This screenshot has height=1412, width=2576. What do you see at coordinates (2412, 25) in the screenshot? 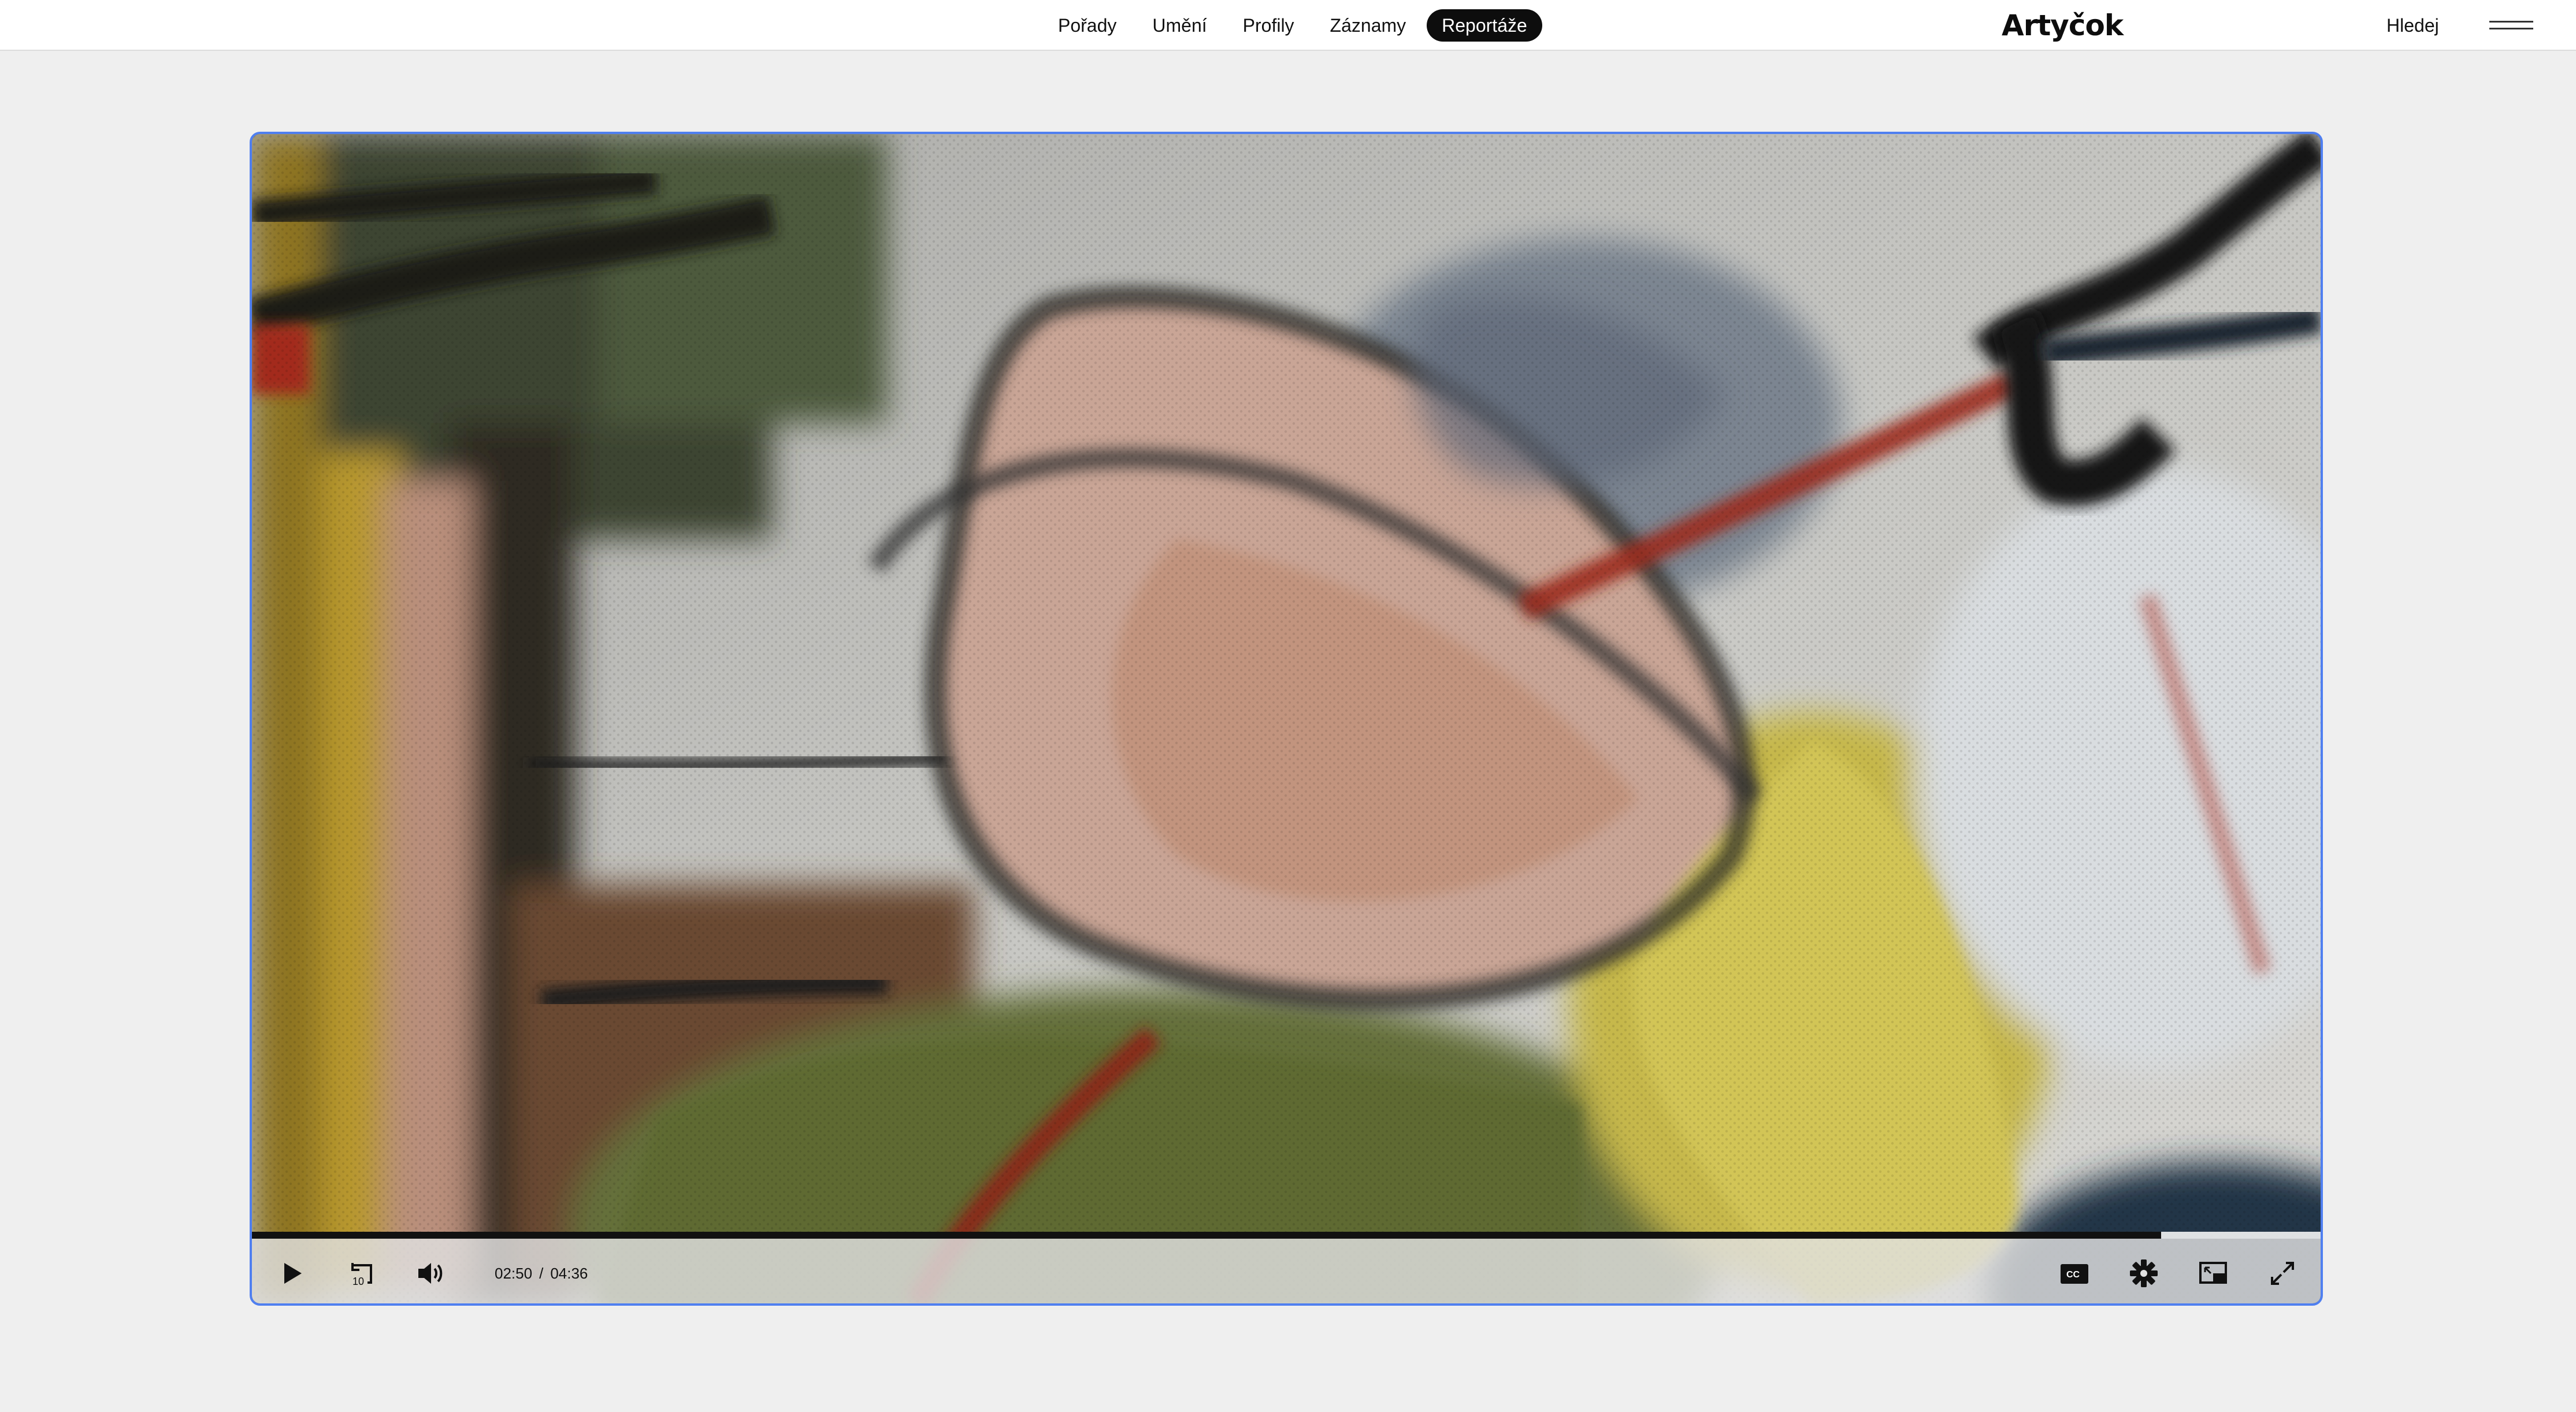
I see `search-link: Hledej` at bounding box center [2412, 25].